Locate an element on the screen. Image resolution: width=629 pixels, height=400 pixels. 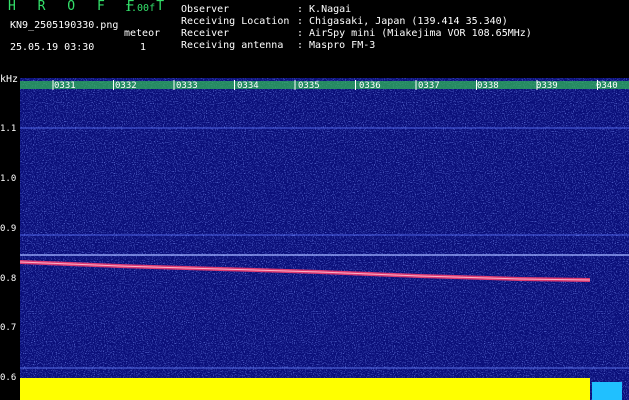
app-version: 1.00f is located at coordinates (140, 8).